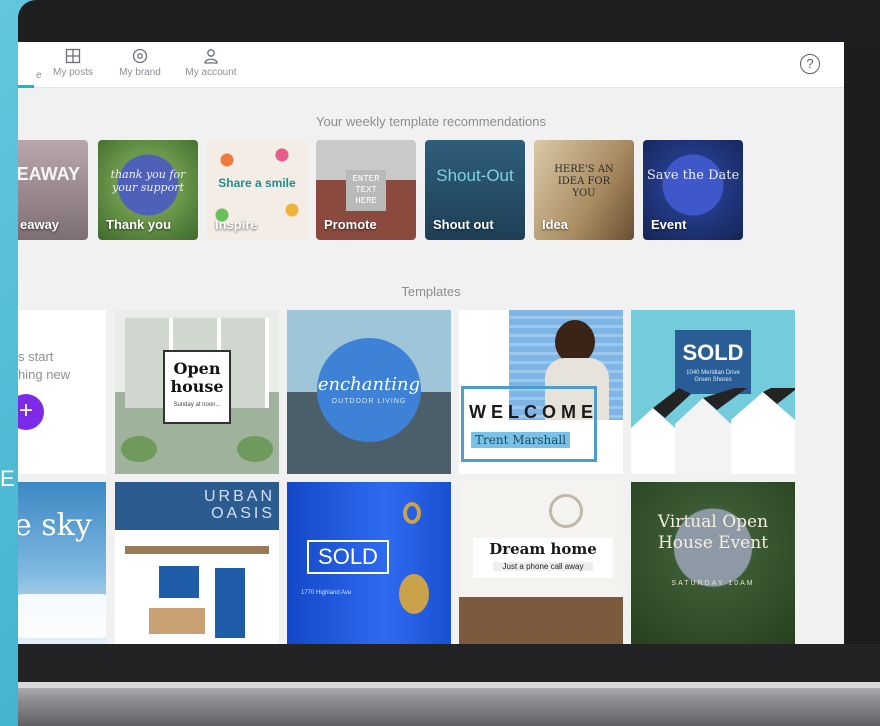 This screenshot has height=726, width=880. Describe the element at coordinates (669, 224) in the screenshot. I see `rec-label: Event` at that location.